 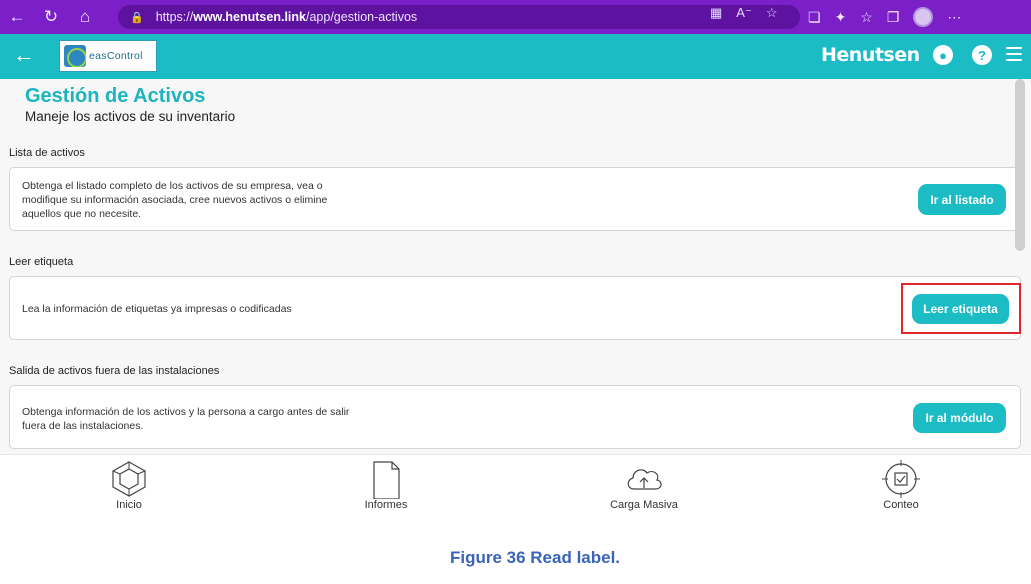 I want to click on nav-label: Inicio, so click(x=129, y=505).